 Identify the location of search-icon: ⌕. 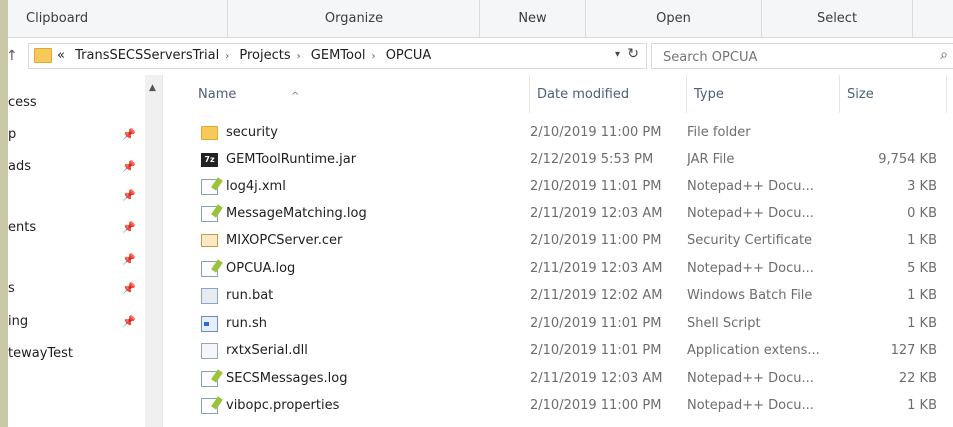
(944, 55).